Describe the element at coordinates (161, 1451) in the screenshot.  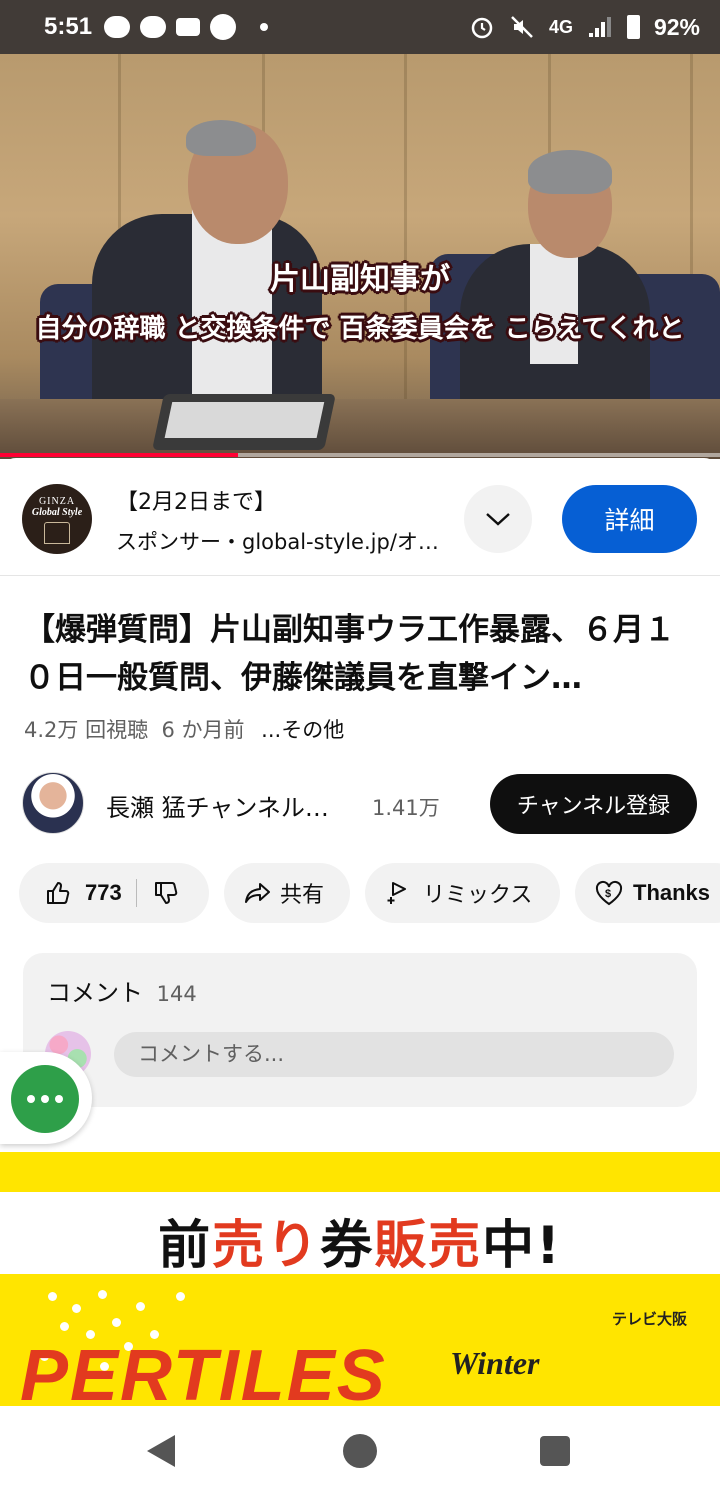
I see `back-icon` at that location.